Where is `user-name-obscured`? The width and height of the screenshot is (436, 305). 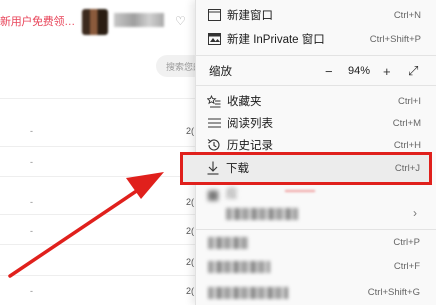
user-name-obscured is located at coordinates (139, 20).